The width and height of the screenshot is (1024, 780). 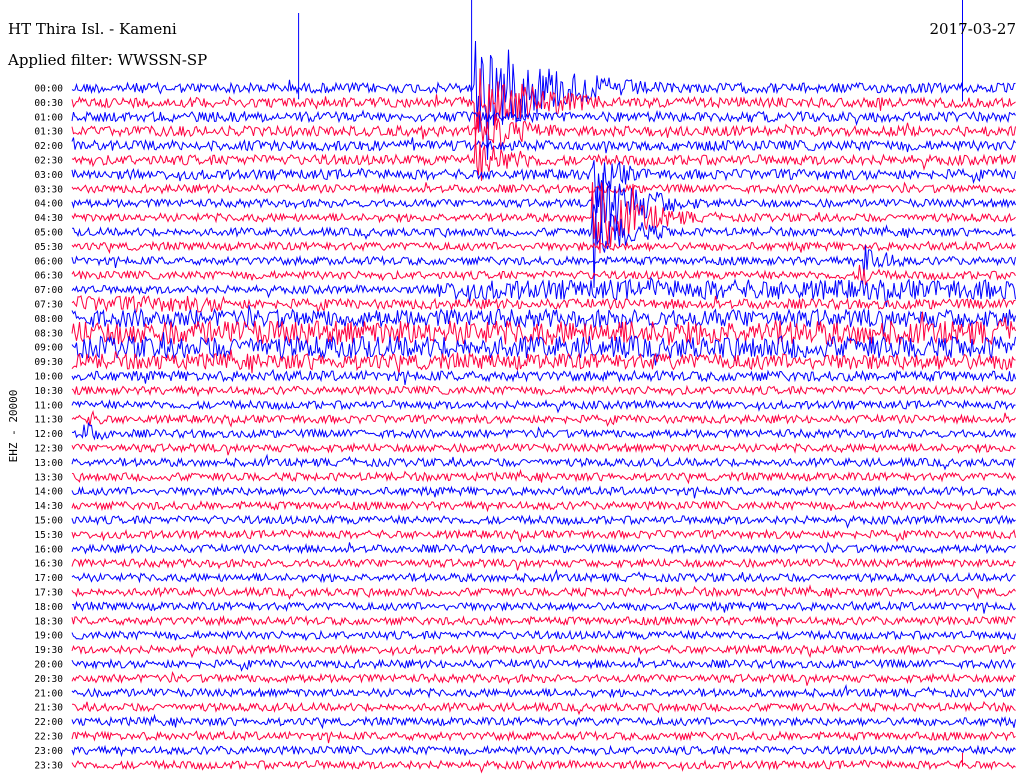 I want to click on row-time-label: 18:30, so click(x=48, y=621).